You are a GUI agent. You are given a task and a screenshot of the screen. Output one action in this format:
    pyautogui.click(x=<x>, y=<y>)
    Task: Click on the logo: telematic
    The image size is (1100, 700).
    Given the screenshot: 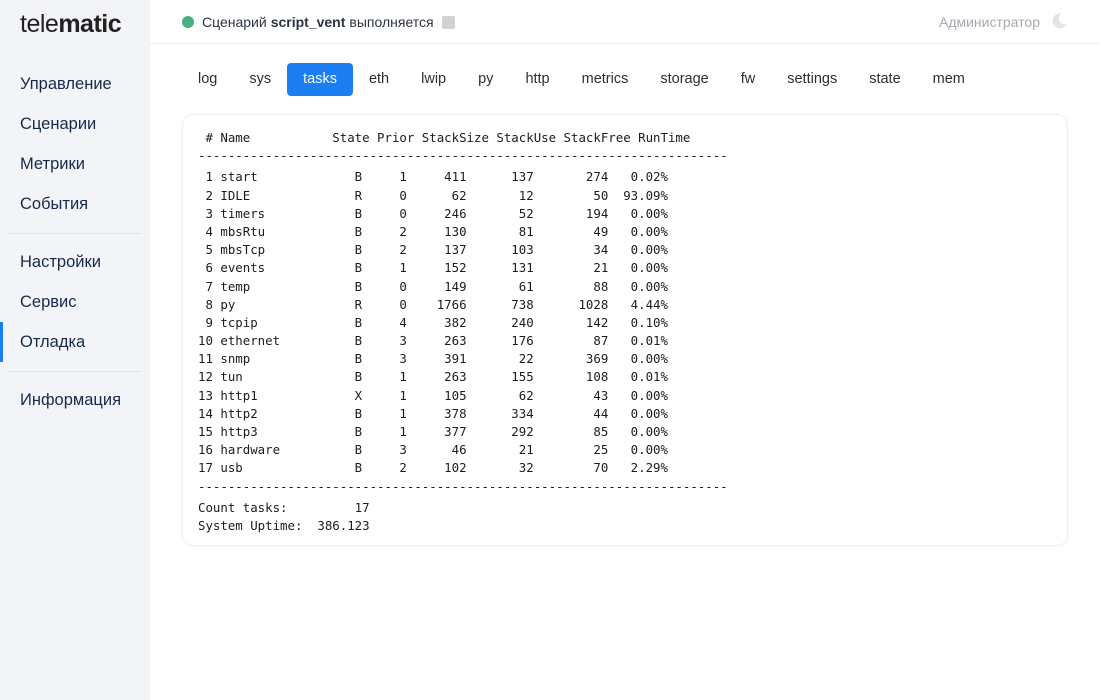 What is the action you would take?
    pyautogui.click(x=75, y=22)
    